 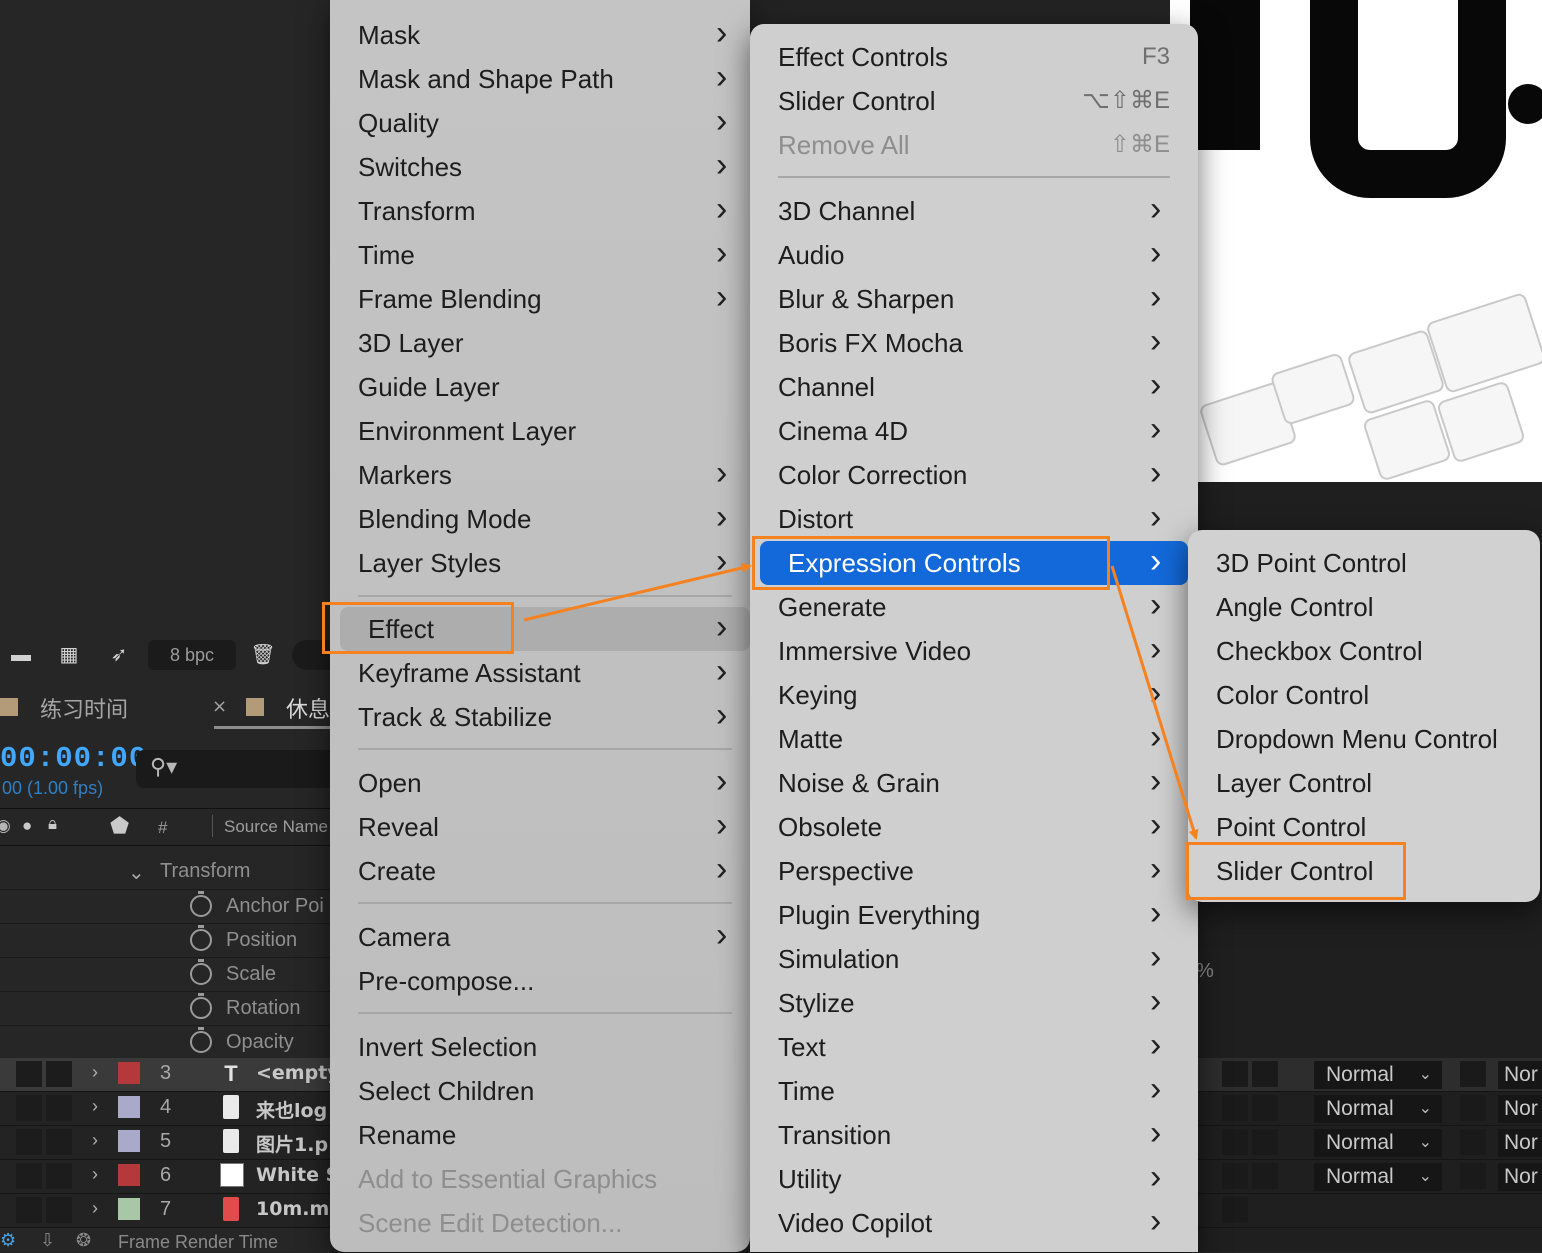 I want to click on arrow-effect-to-expression, so click(x=637, y=592).